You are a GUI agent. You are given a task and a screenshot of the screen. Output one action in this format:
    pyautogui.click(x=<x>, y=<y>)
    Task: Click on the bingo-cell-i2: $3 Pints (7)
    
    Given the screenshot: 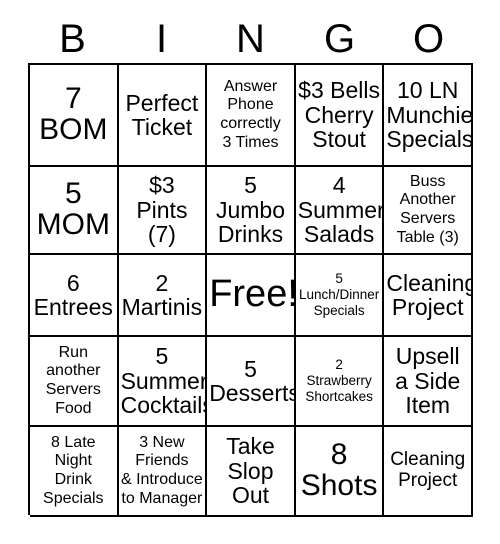 What is the action you would take?
    pyautogui.click(x=163, y=211)
    